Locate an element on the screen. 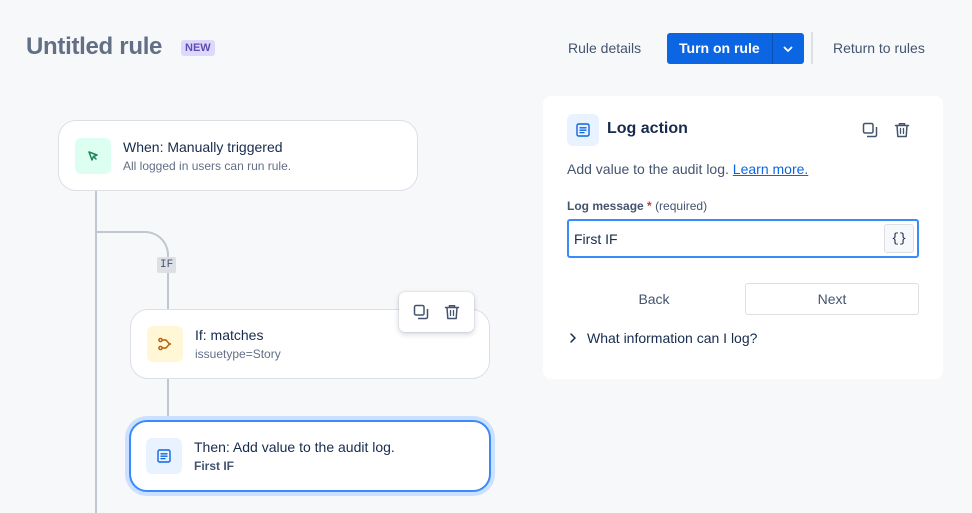 Image resolution: width=972 pixels, height=513 pixels. return-to-rules-button: Return to rules is located at coordinates (879, 48).